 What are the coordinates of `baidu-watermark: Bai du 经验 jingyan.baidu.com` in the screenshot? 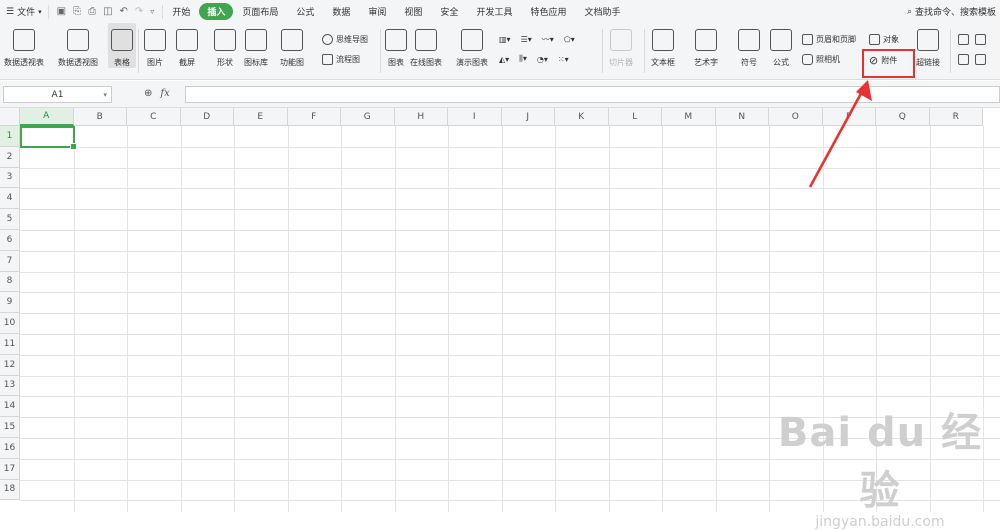 It's located at (880, 465).